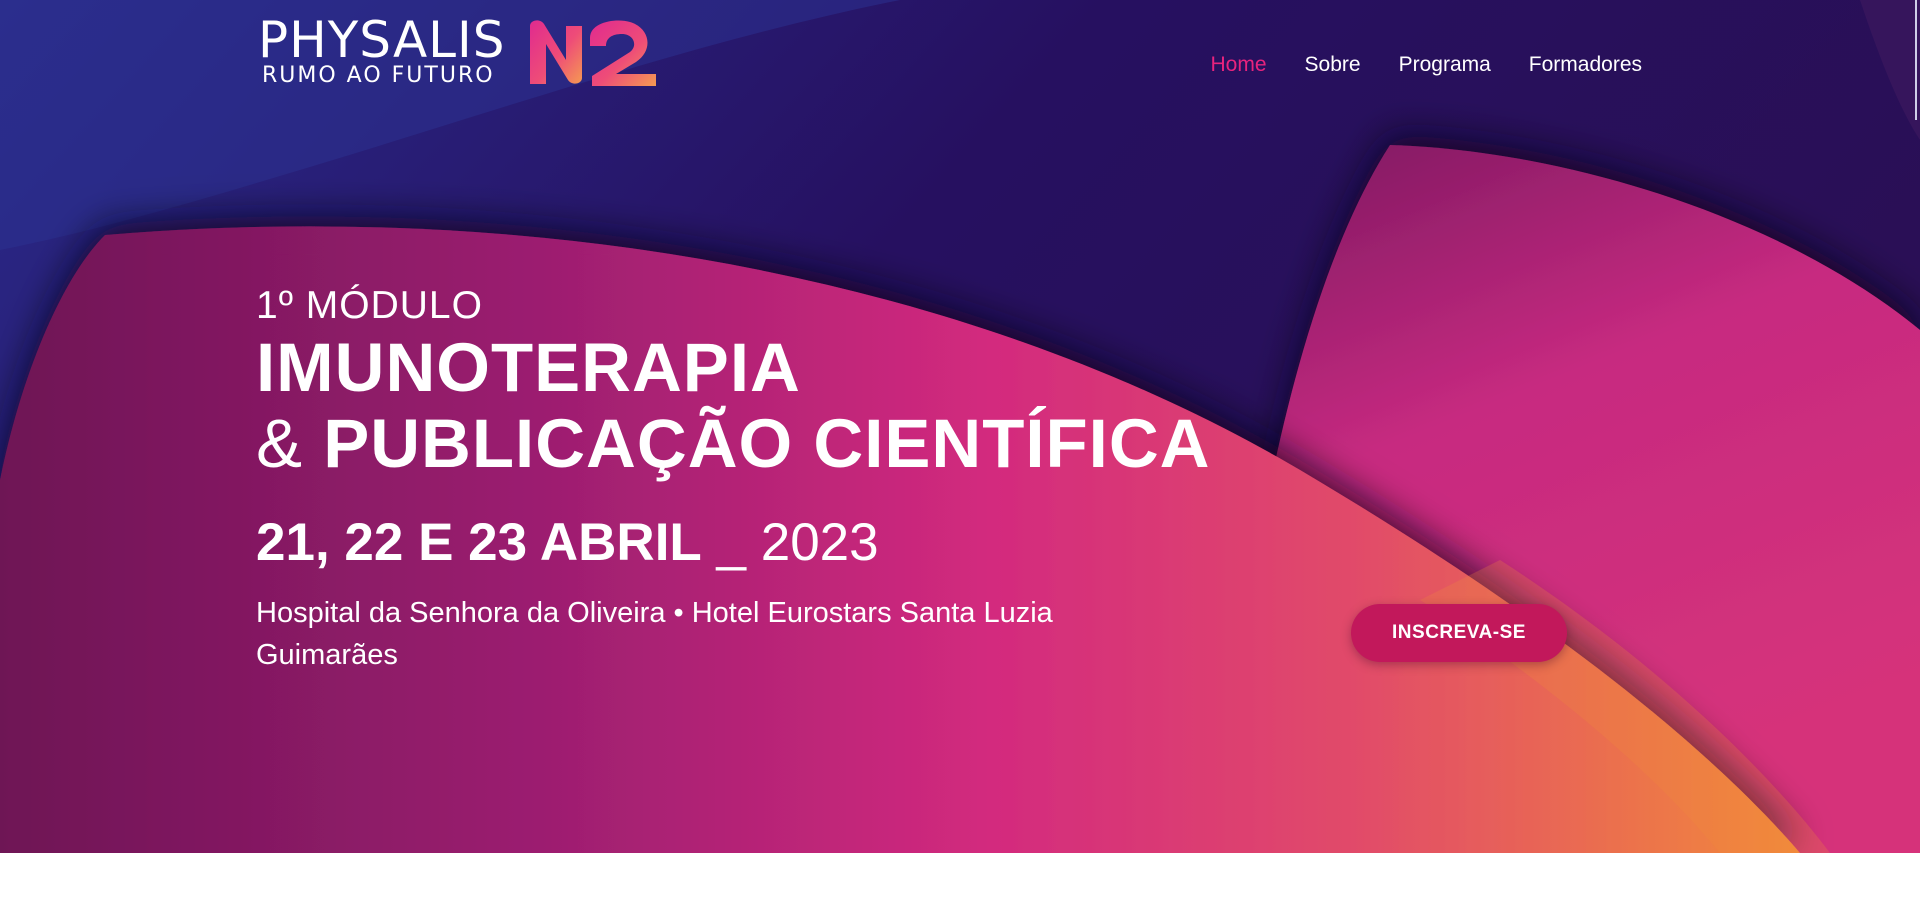  What do you see at coordinates (528, 367) in the screenshot?
I see `hero-title-line1: IMUNOTERAPIA` at bounding box center [528, 367].